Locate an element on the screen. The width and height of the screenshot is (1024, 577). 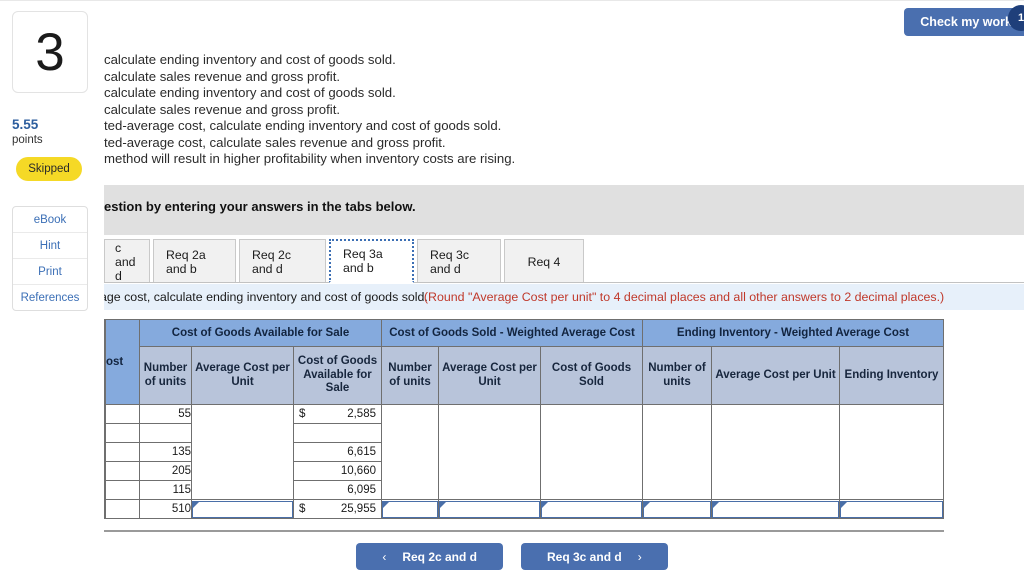
cell-cogafs: 6,095 is located at coordinates (337, 490).